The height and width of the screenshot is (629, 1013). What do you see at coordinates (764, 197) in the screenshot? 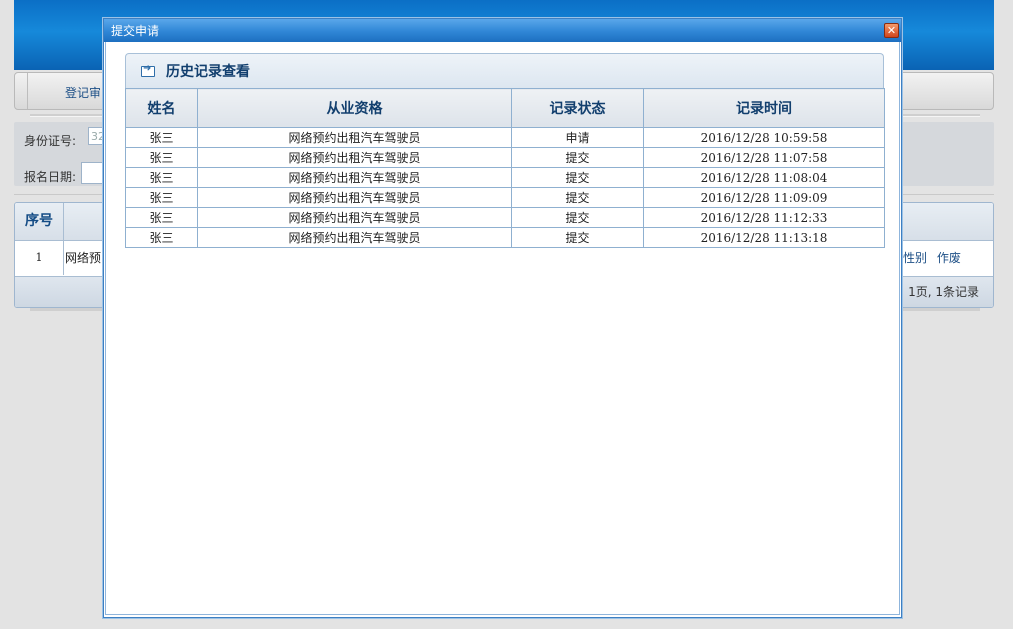
I see `cell-time: 2016/12/28 11:09:09` at bounding box center [764, 197].